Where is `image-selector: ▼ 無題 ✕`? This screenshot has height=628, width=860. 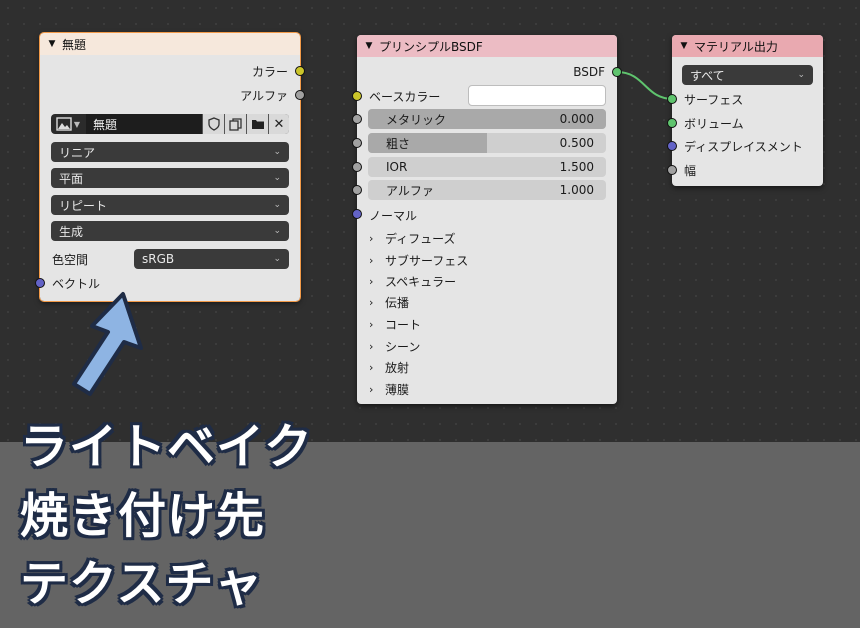 image-selector: ▼ 無題 ✕ is located at coordinates (170, 124).